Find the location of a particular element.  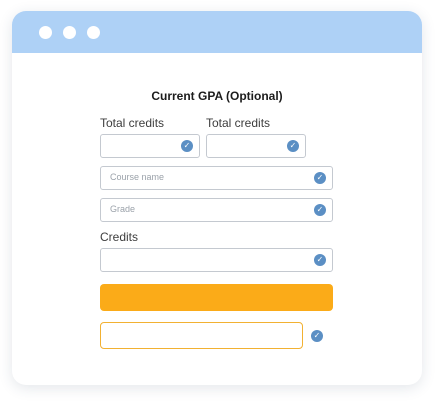

grade-input: Grade ✓ is located at coordinates (216, 210).